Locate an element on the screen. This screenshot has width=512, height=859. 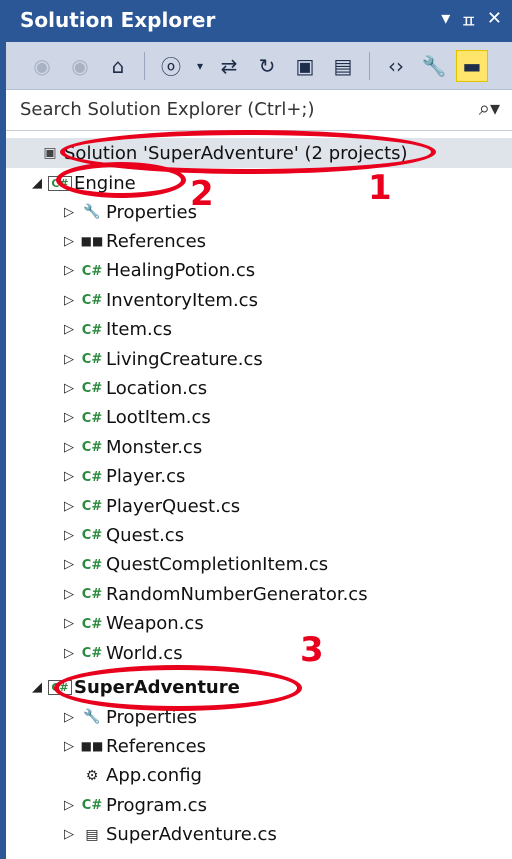
title-bar: Solution Explorer ▾ ㅍ ✕ is located at coordinates (259, 21).